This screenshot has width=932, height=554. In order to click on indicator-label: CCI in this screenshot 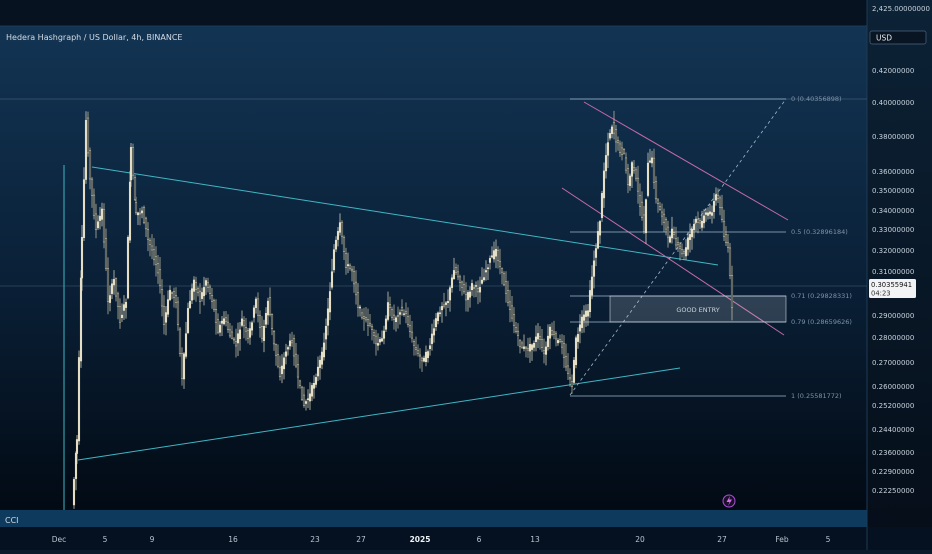, I will do `click(12, 520)`.